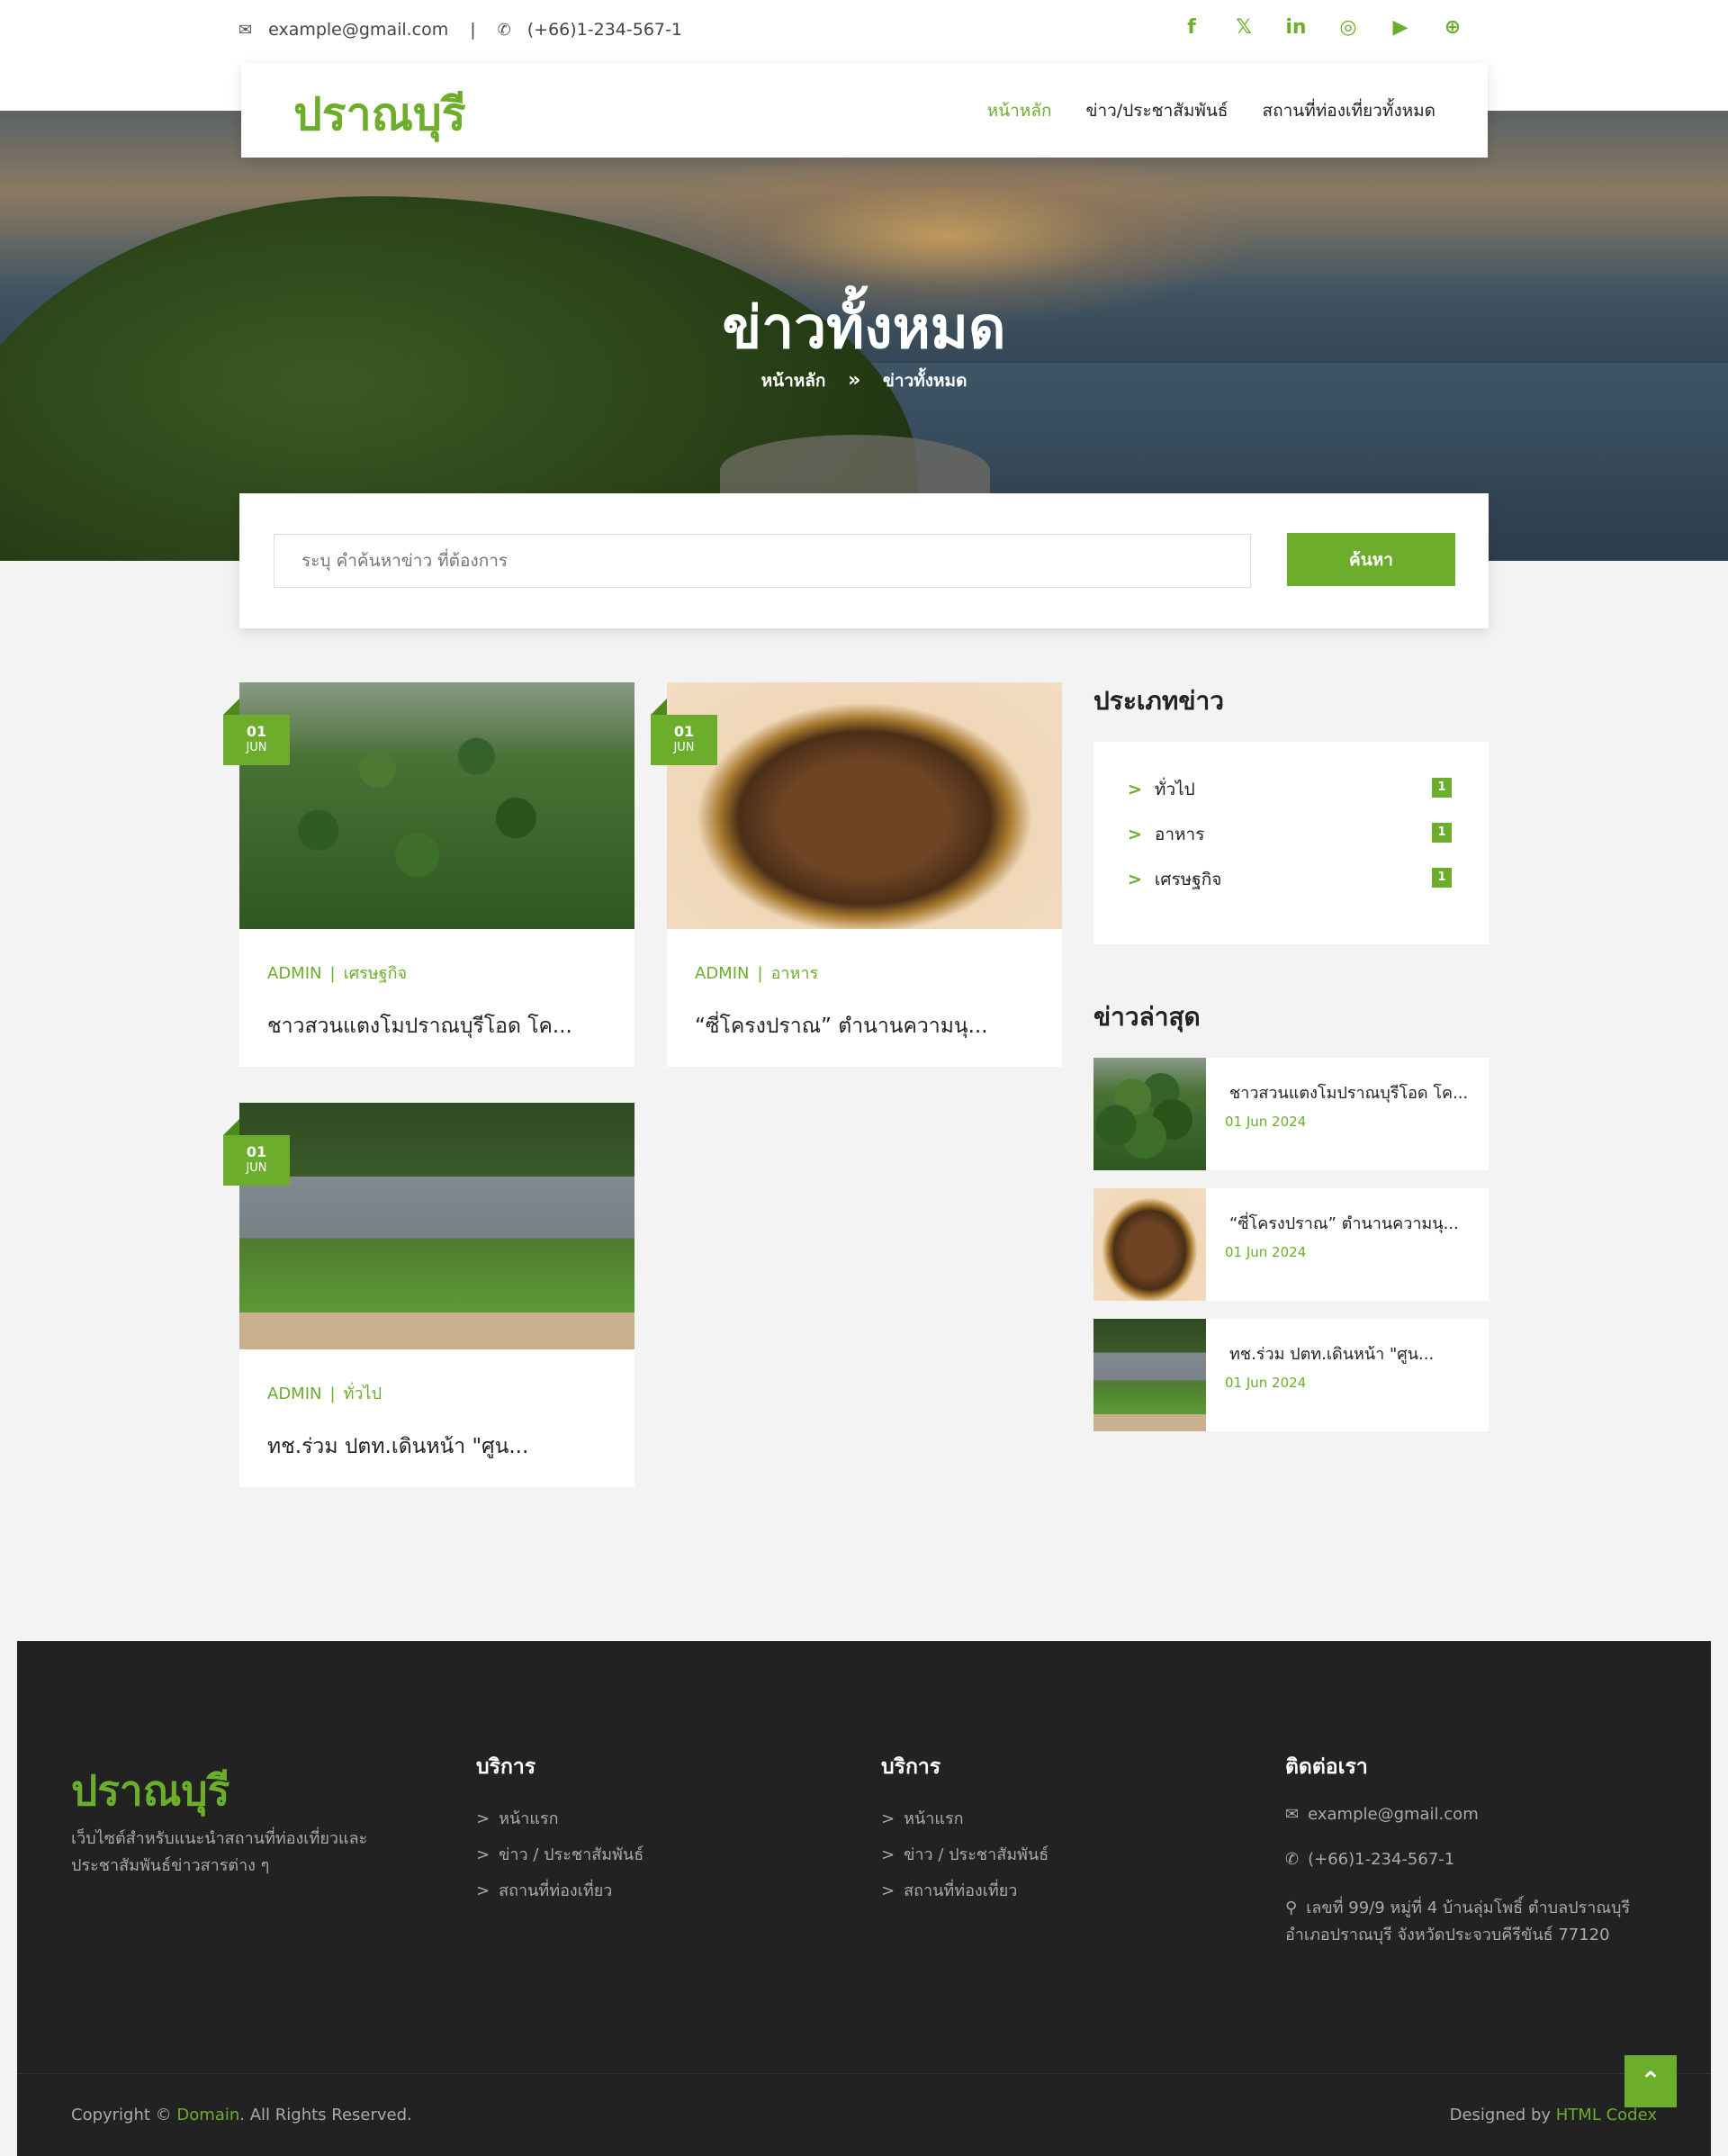 The height and width of the screenshot is (2156, 1728). Describe the element at coordinates (1290, 879) in the screenshot. I see `category-item: > เศรษฐกิจ 1` at that location.